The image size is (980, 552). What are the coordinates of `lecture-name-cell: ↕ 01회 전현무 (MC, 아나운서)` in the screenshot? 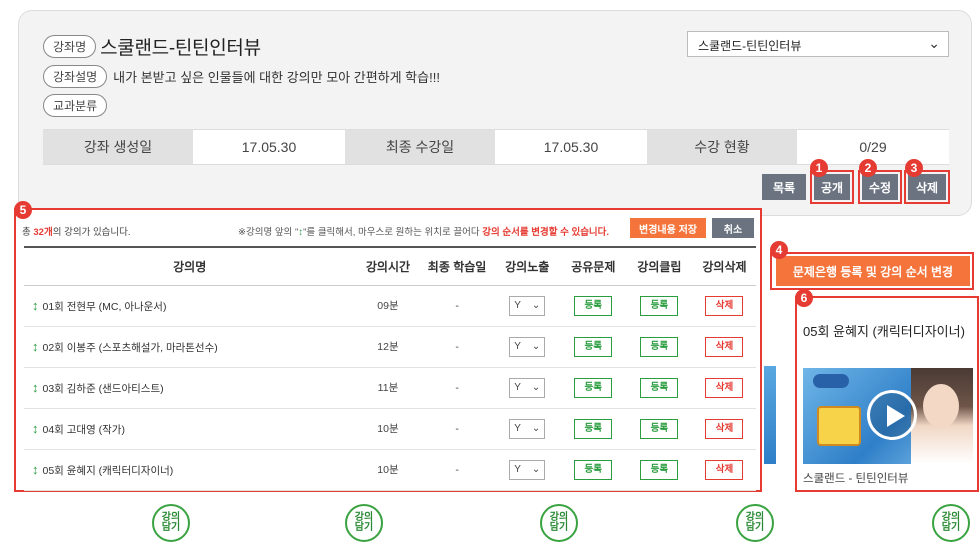 It's located at (190, 306).